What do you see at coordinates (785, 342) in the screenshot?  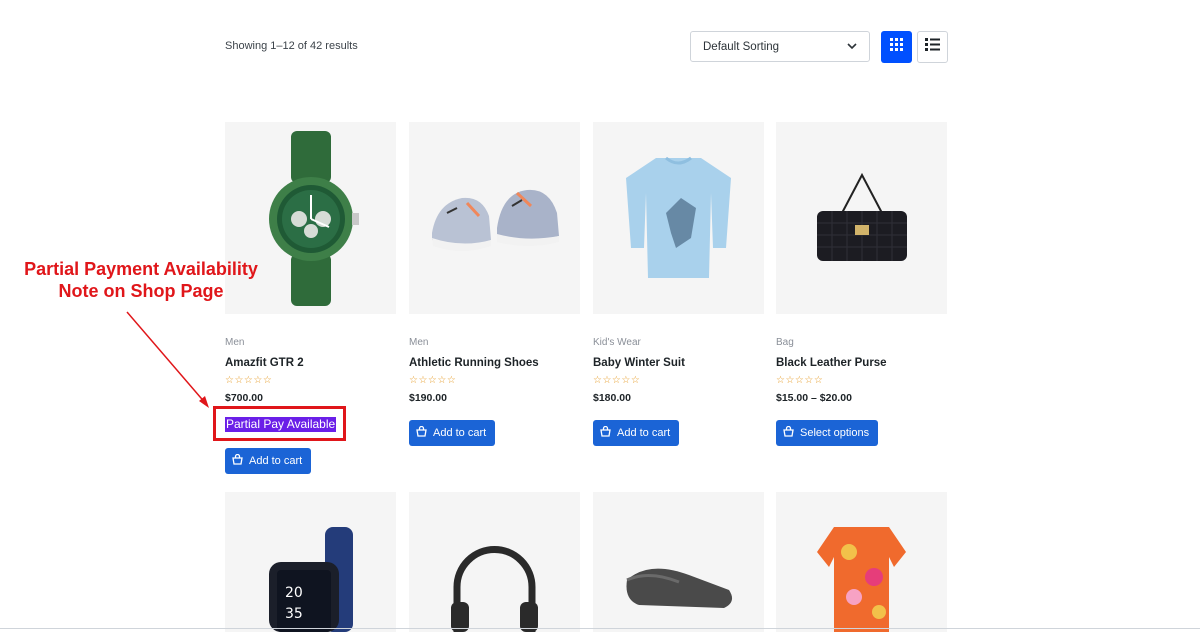 I see `product-category: Bag` at bounding box center [785, 342].